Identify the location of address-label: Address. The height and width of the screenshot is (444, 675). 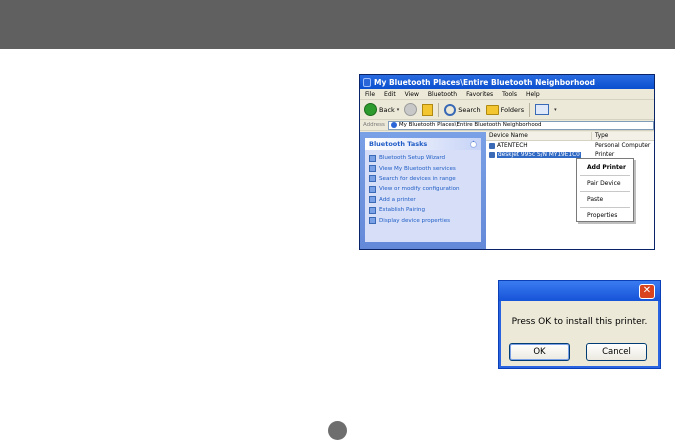
(374, 125).